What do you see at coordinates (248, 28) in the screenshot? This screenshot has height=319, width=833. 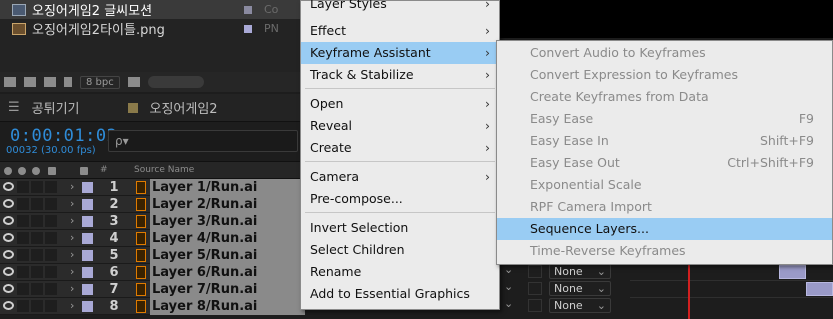 I see `label-swatch` at bounding box center [248, 28].